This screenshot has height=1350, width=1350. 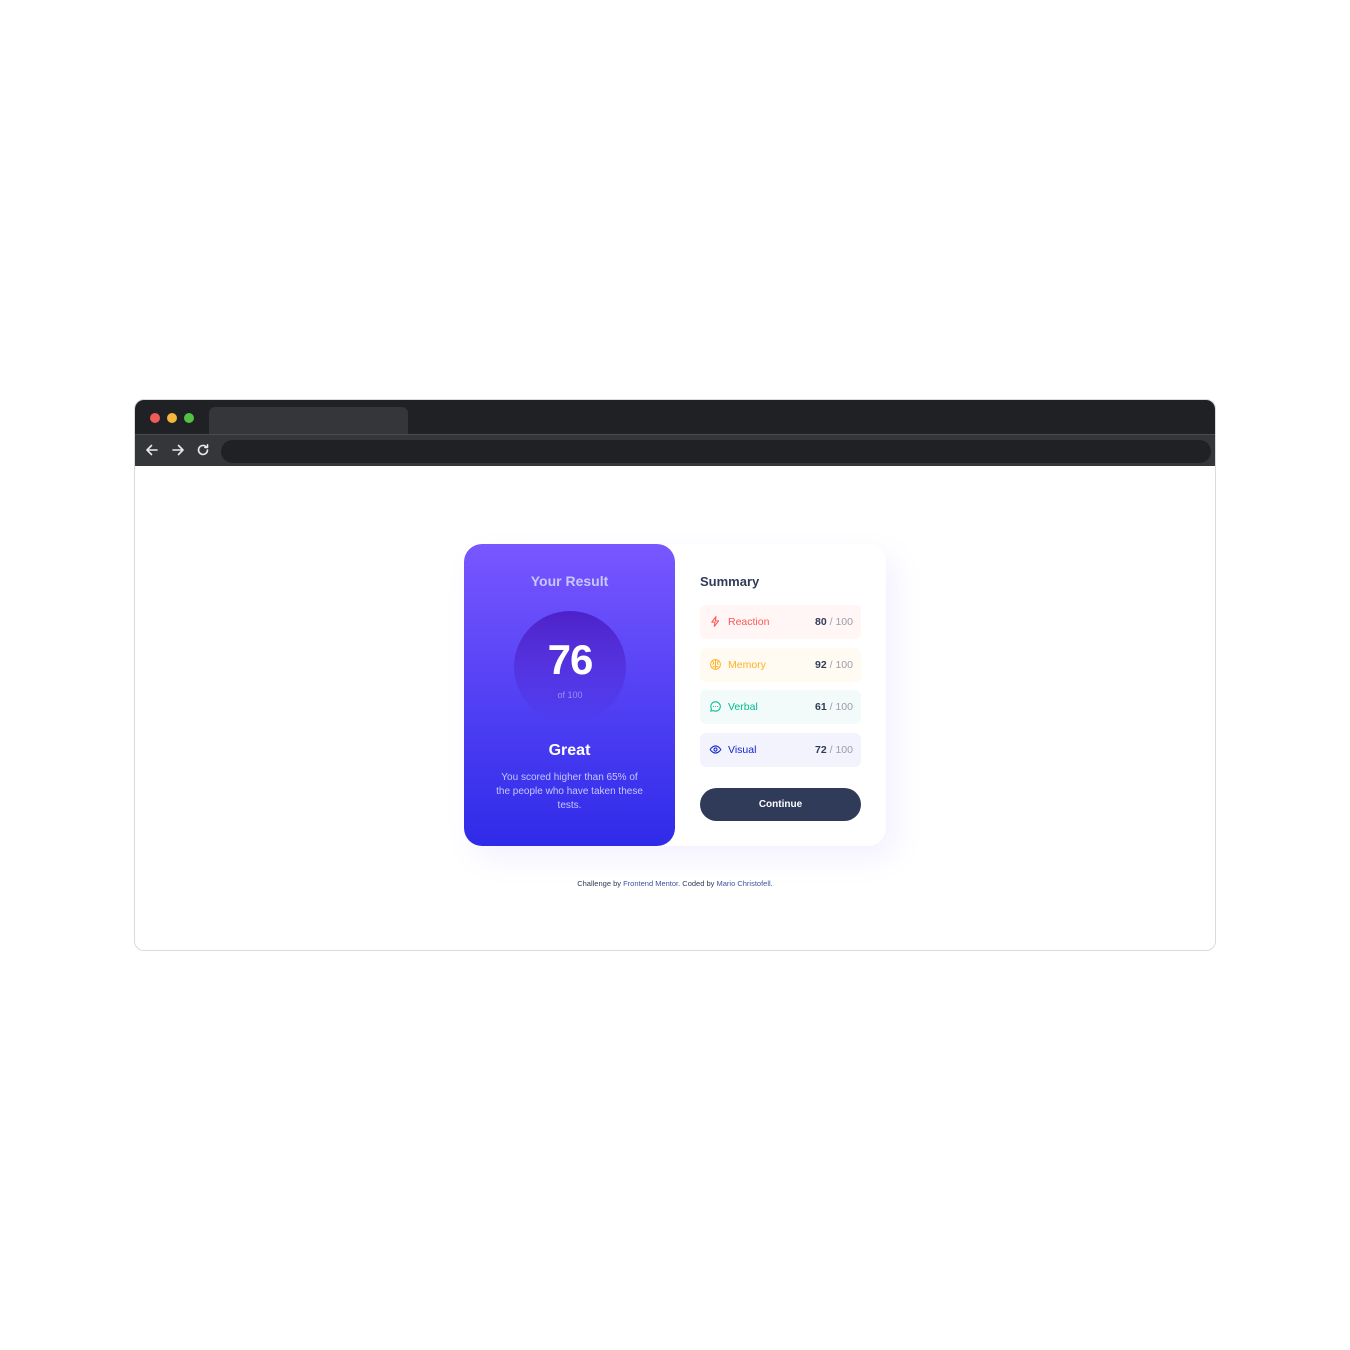 I want to click on close-window-dot, so click(x=155, y=418).